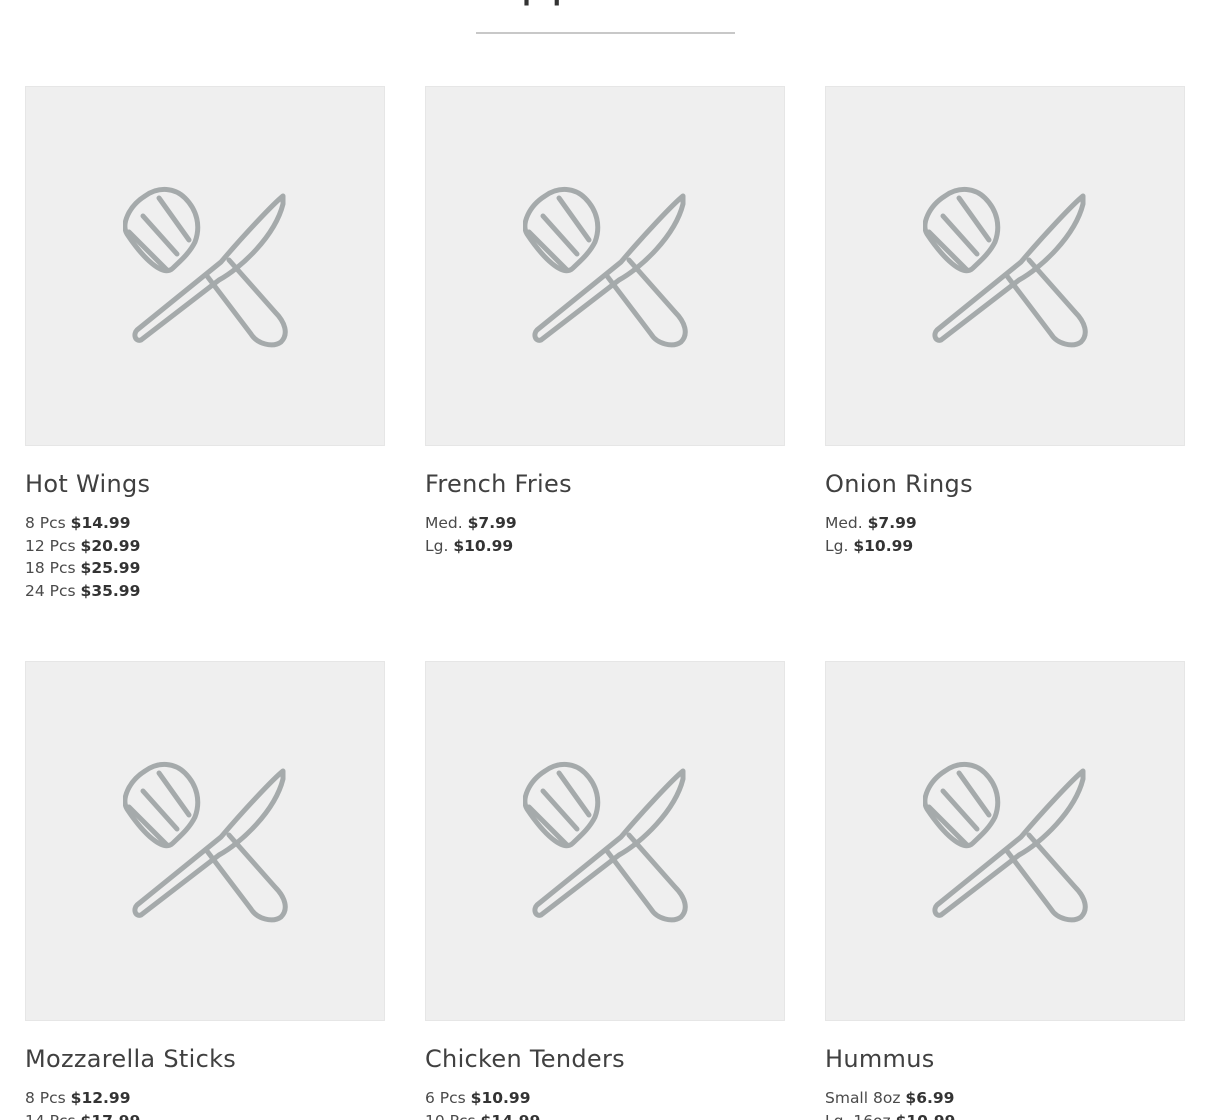  What do you see at coordinates (110, 545) in the screenshot?
I see `price-amount: $20.99` at bounding box center [110, 545].